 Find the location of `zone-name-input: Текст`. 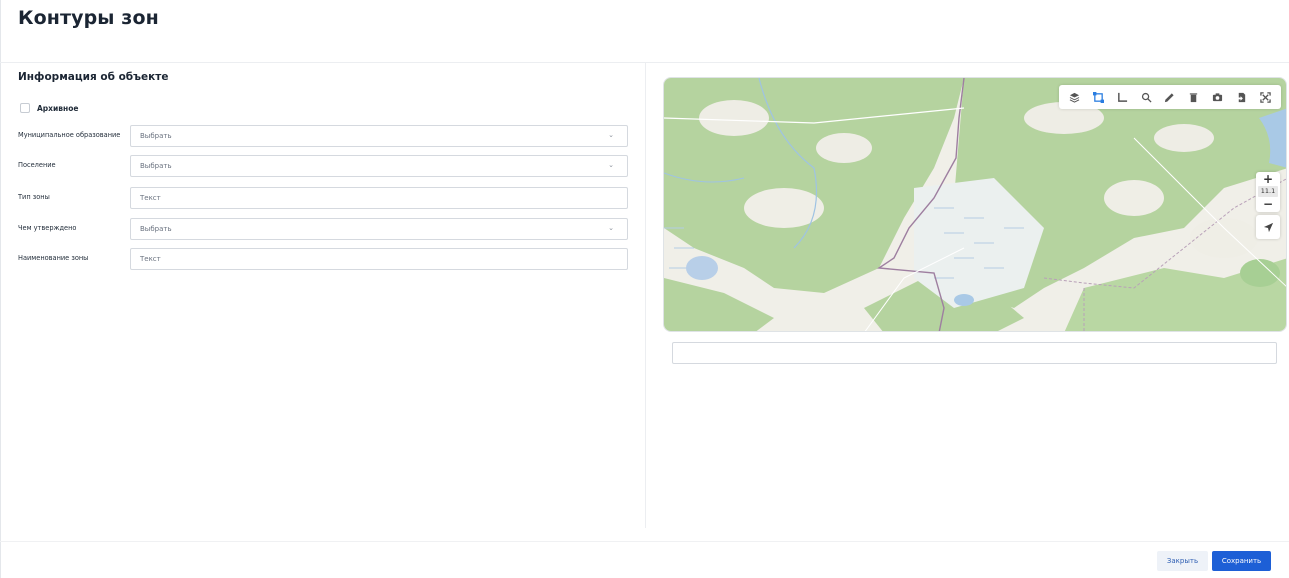

zone-name-input: Текст is located at coordinates (379, 259).